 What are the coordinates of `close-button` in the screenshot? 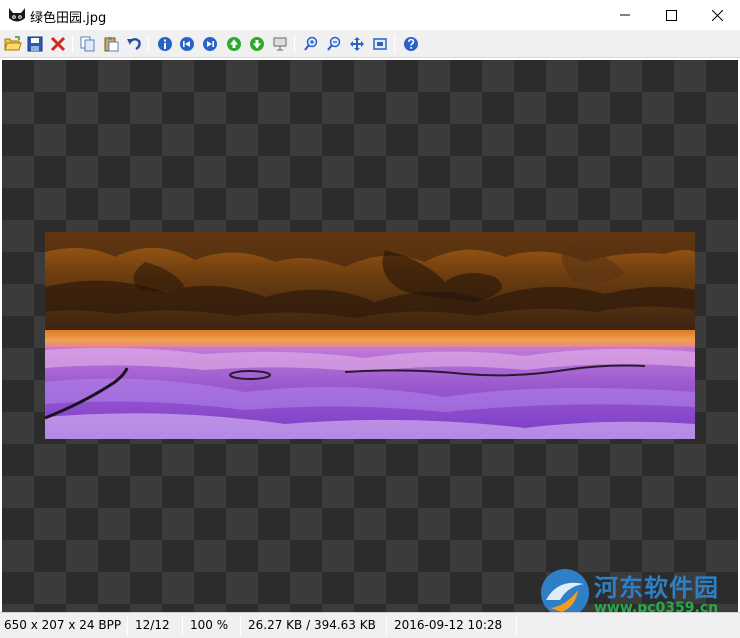 It's located at (717, 15).